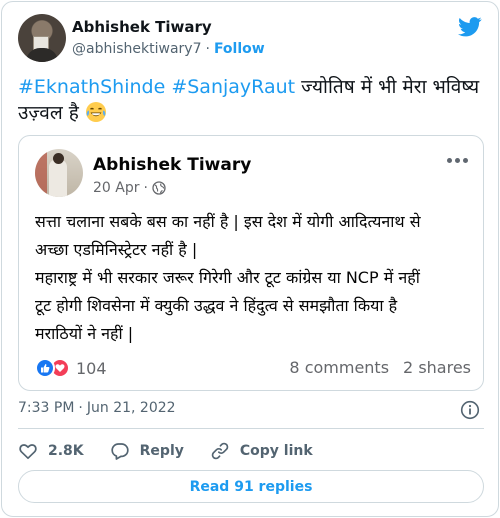 Image resolution: width=500 pixels, height=518 pixels. I want to click on quoted-post-date: 20 Apr, so click(116, 188).